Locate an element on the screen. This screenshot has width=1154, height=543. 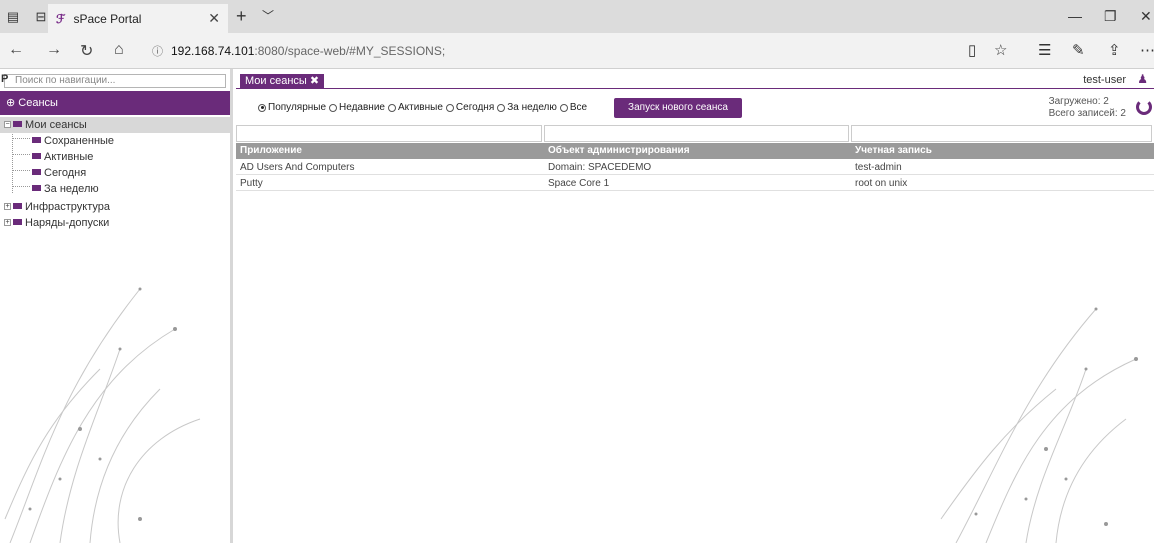
tree-item-infrastructure: + Инфраструктура is located at coordinates (57, 207).